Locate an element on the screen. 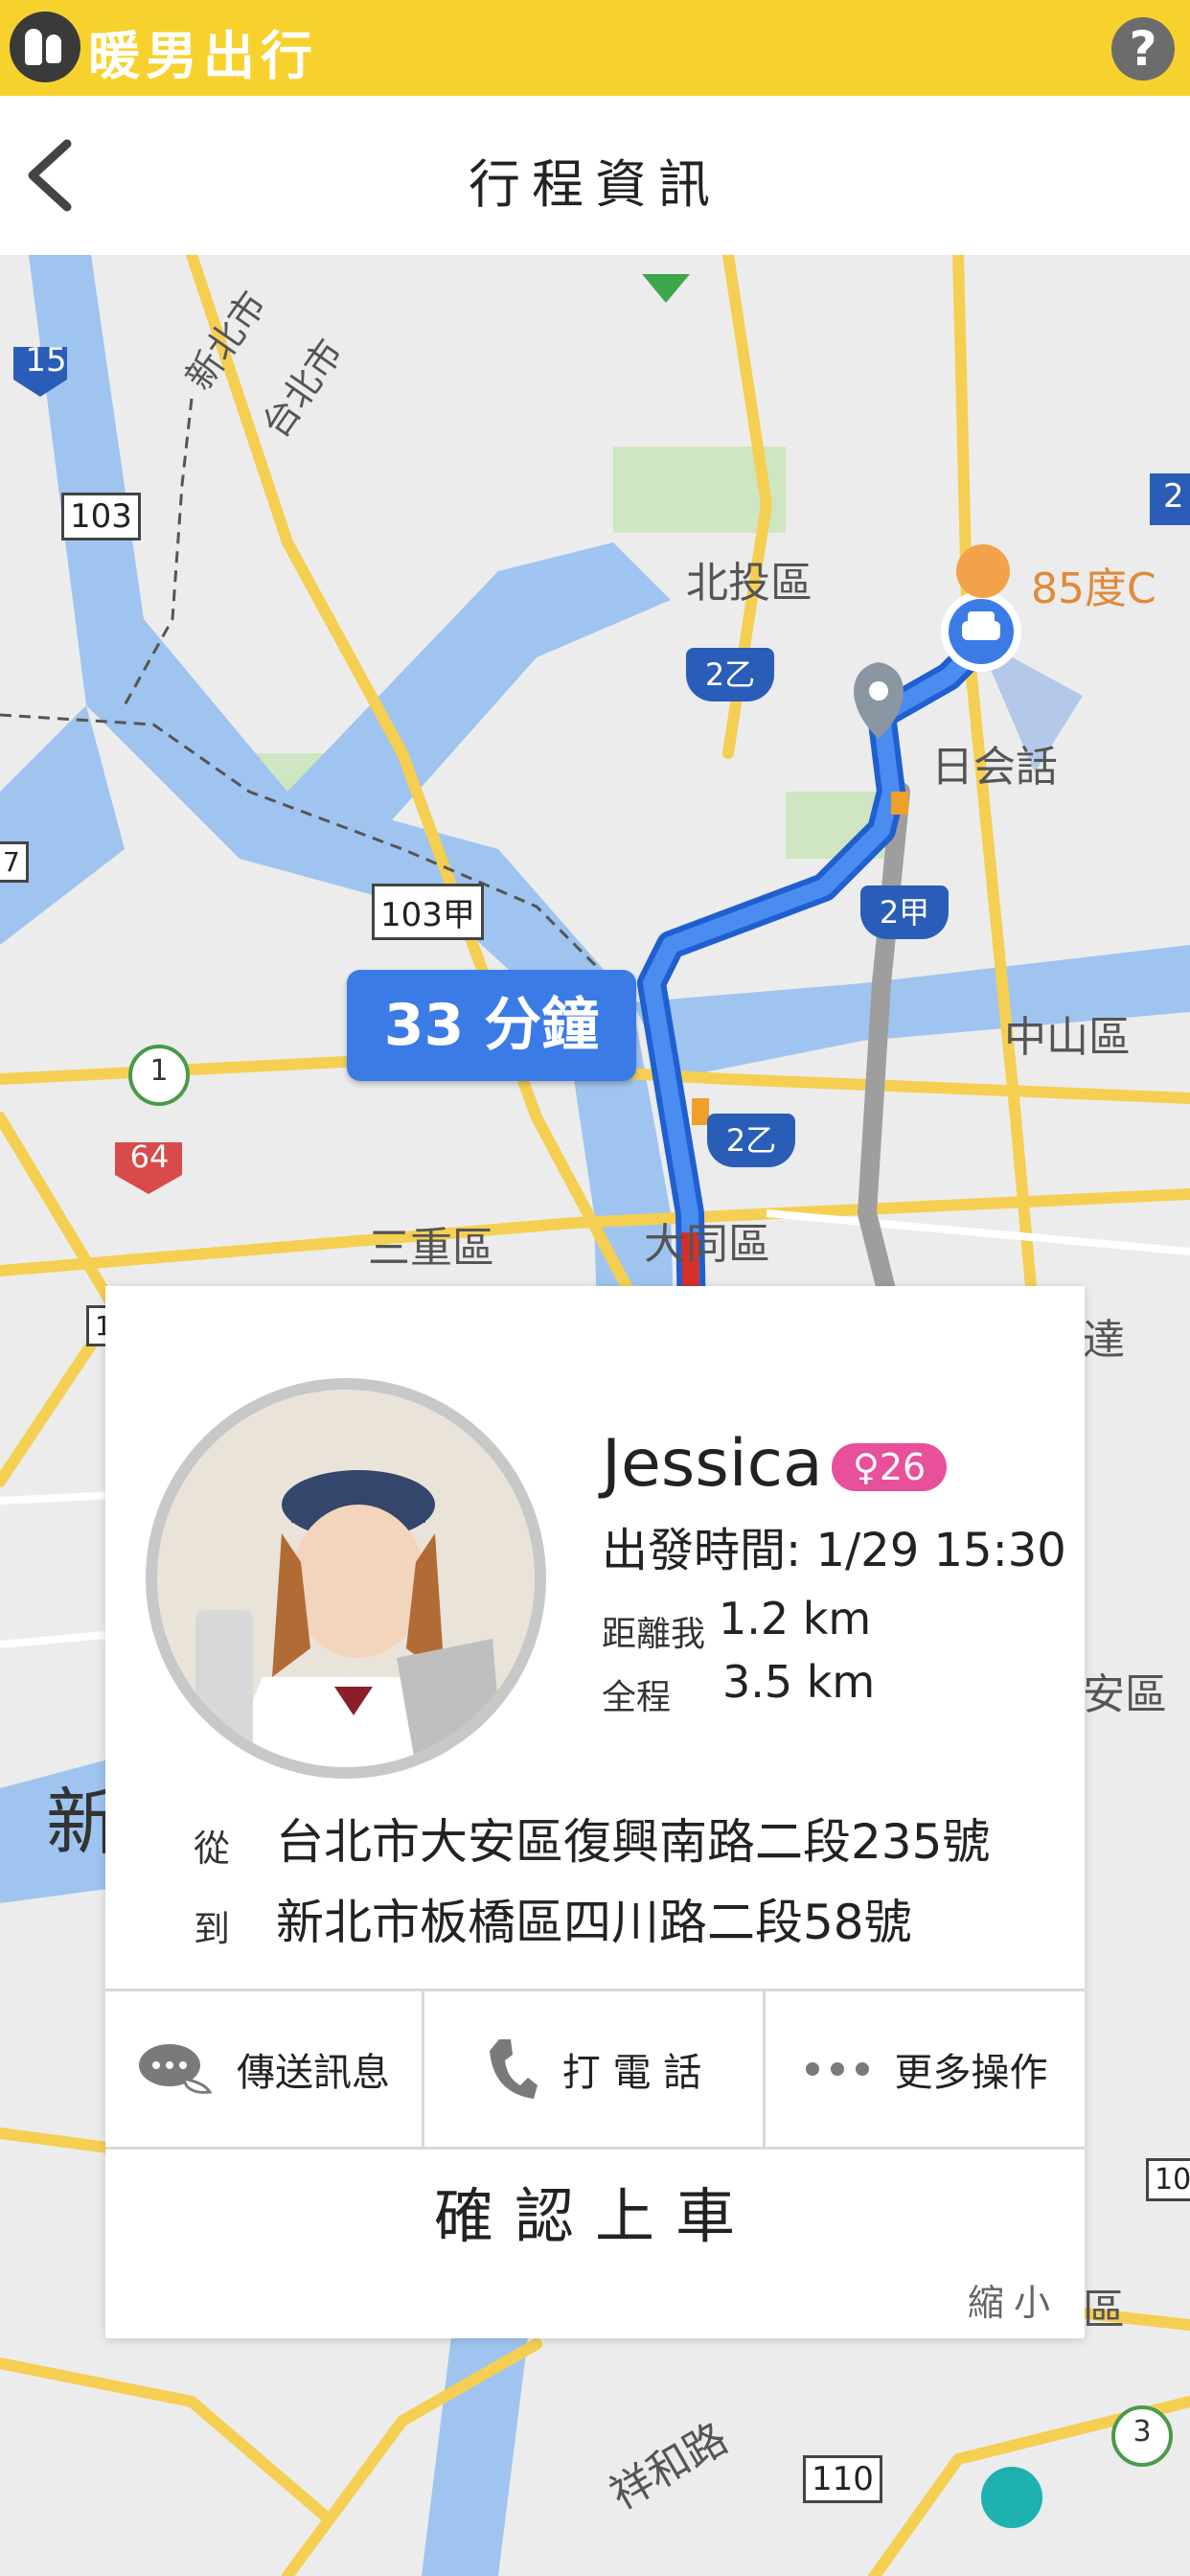 The image size is (1190, 2576). call-button: 打 電 話 is located at coordinates (595, 2069).